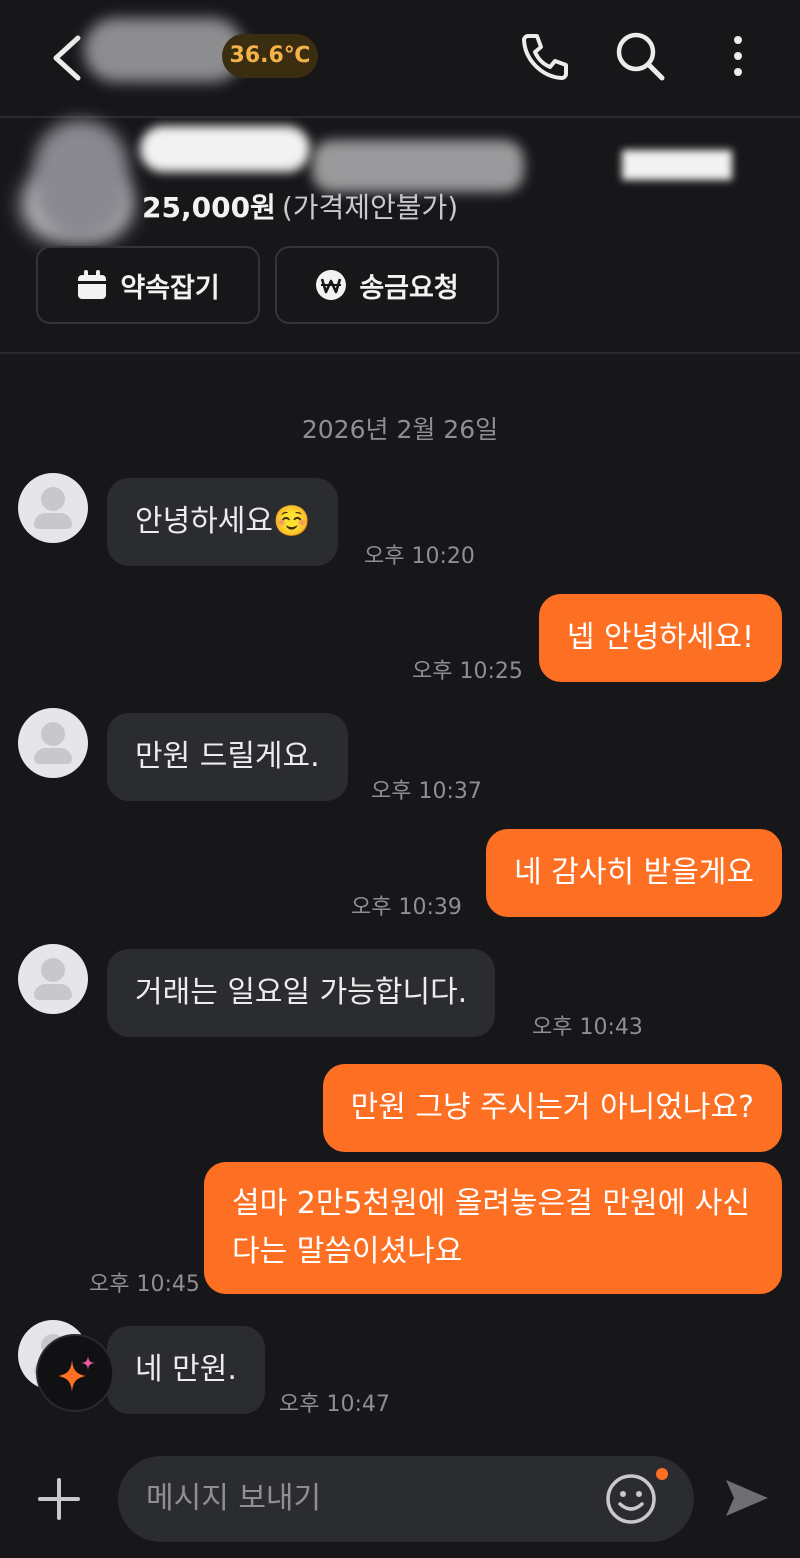  What do you see at coordinates (640, 56) in the screenshot?
I see `search-icon` at bounding box center [640, 56].